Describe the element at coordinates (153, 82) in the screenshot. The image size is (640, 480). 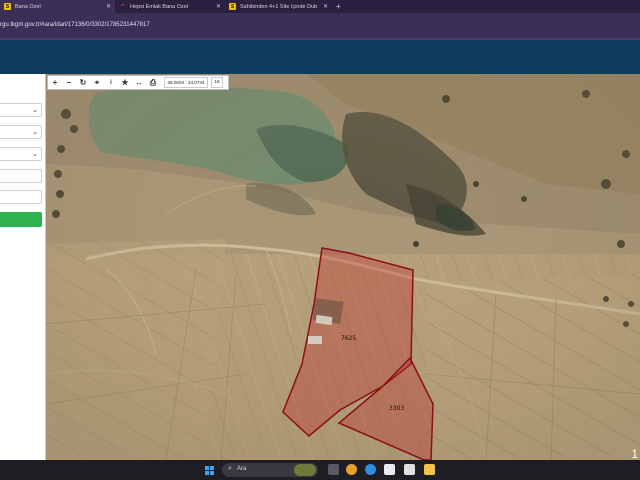
I see `print-icon: ⎙` at that location.